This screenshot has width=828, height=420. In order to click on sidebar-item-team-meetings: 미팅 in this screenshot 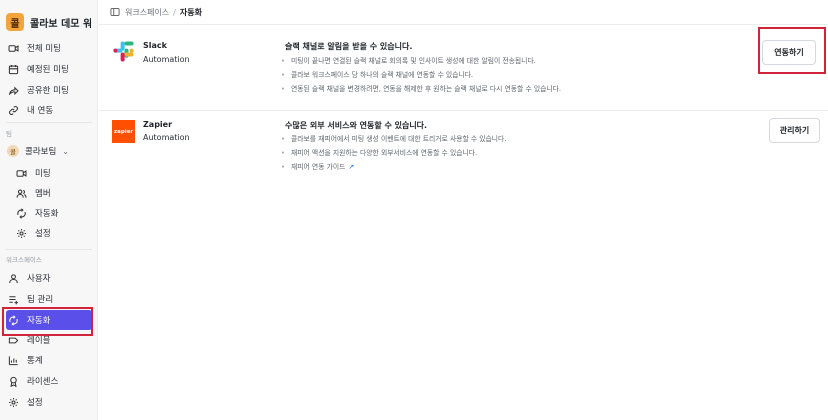, I will do `click(49, 173)`.